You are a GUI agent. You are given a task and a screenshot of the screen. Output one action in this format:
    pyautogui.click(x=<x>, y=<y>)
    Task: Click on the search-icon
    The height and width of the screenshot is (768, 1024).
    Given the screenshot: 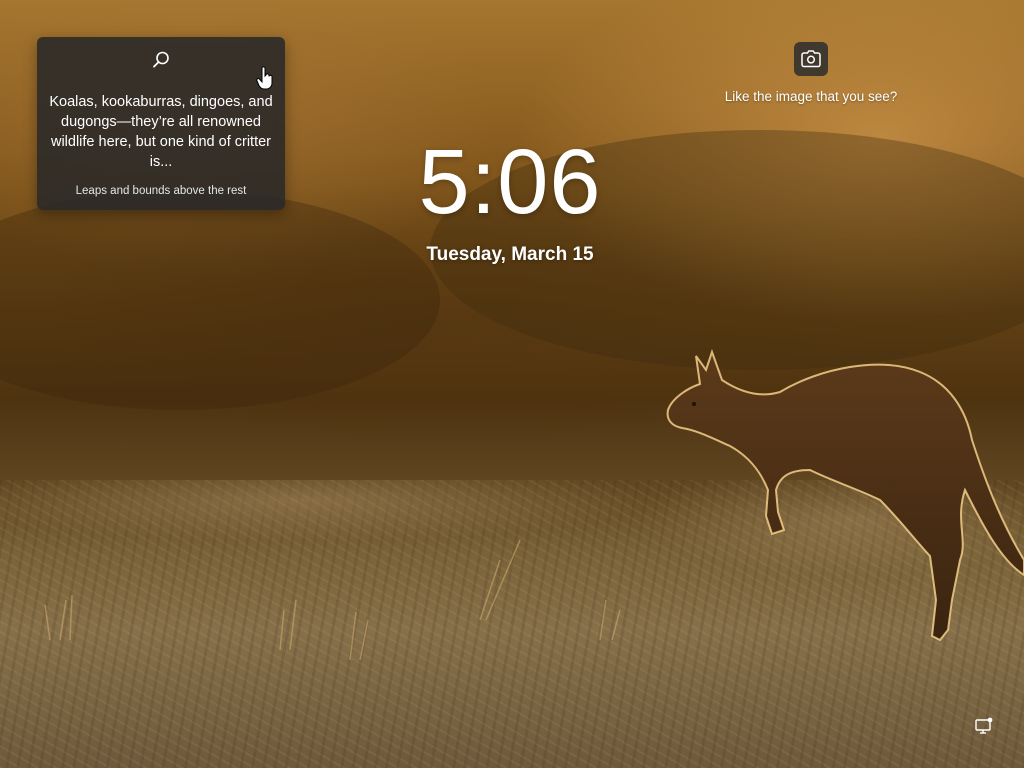 What is the action you would take?
    pyautogui.click(x=161, y=60)
    